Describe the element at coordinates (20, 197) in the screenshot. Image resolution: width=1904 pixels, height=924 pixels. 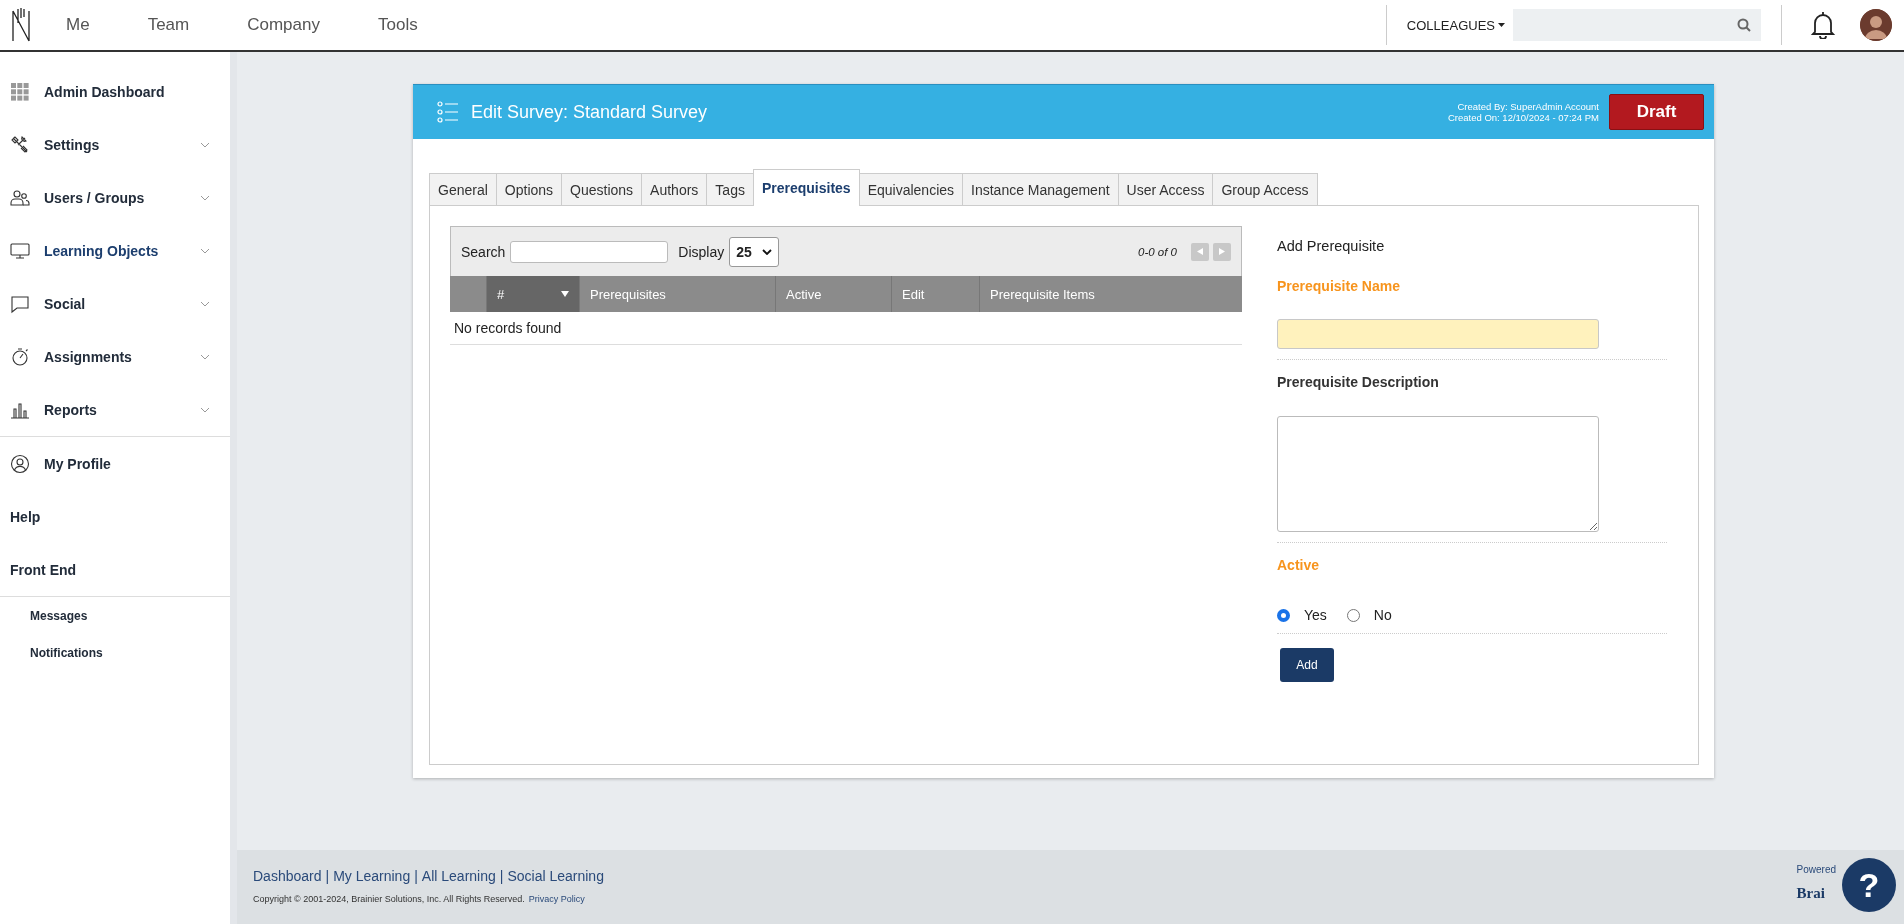
I see `users-icon` at that location.